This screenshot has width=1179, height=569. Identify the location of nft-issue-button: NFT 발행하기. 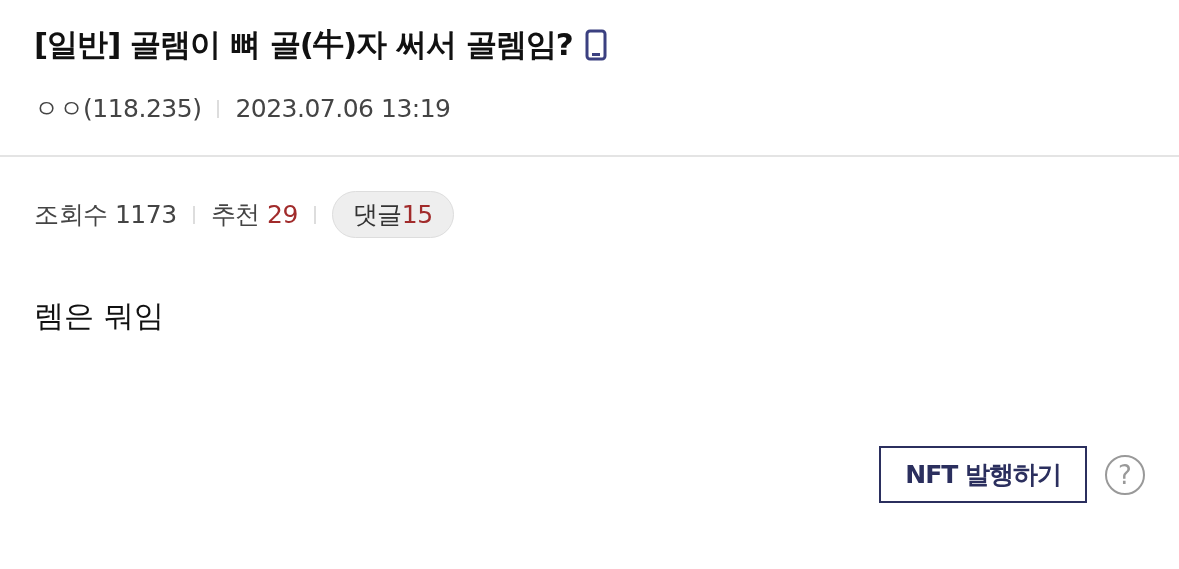
(983, 474).